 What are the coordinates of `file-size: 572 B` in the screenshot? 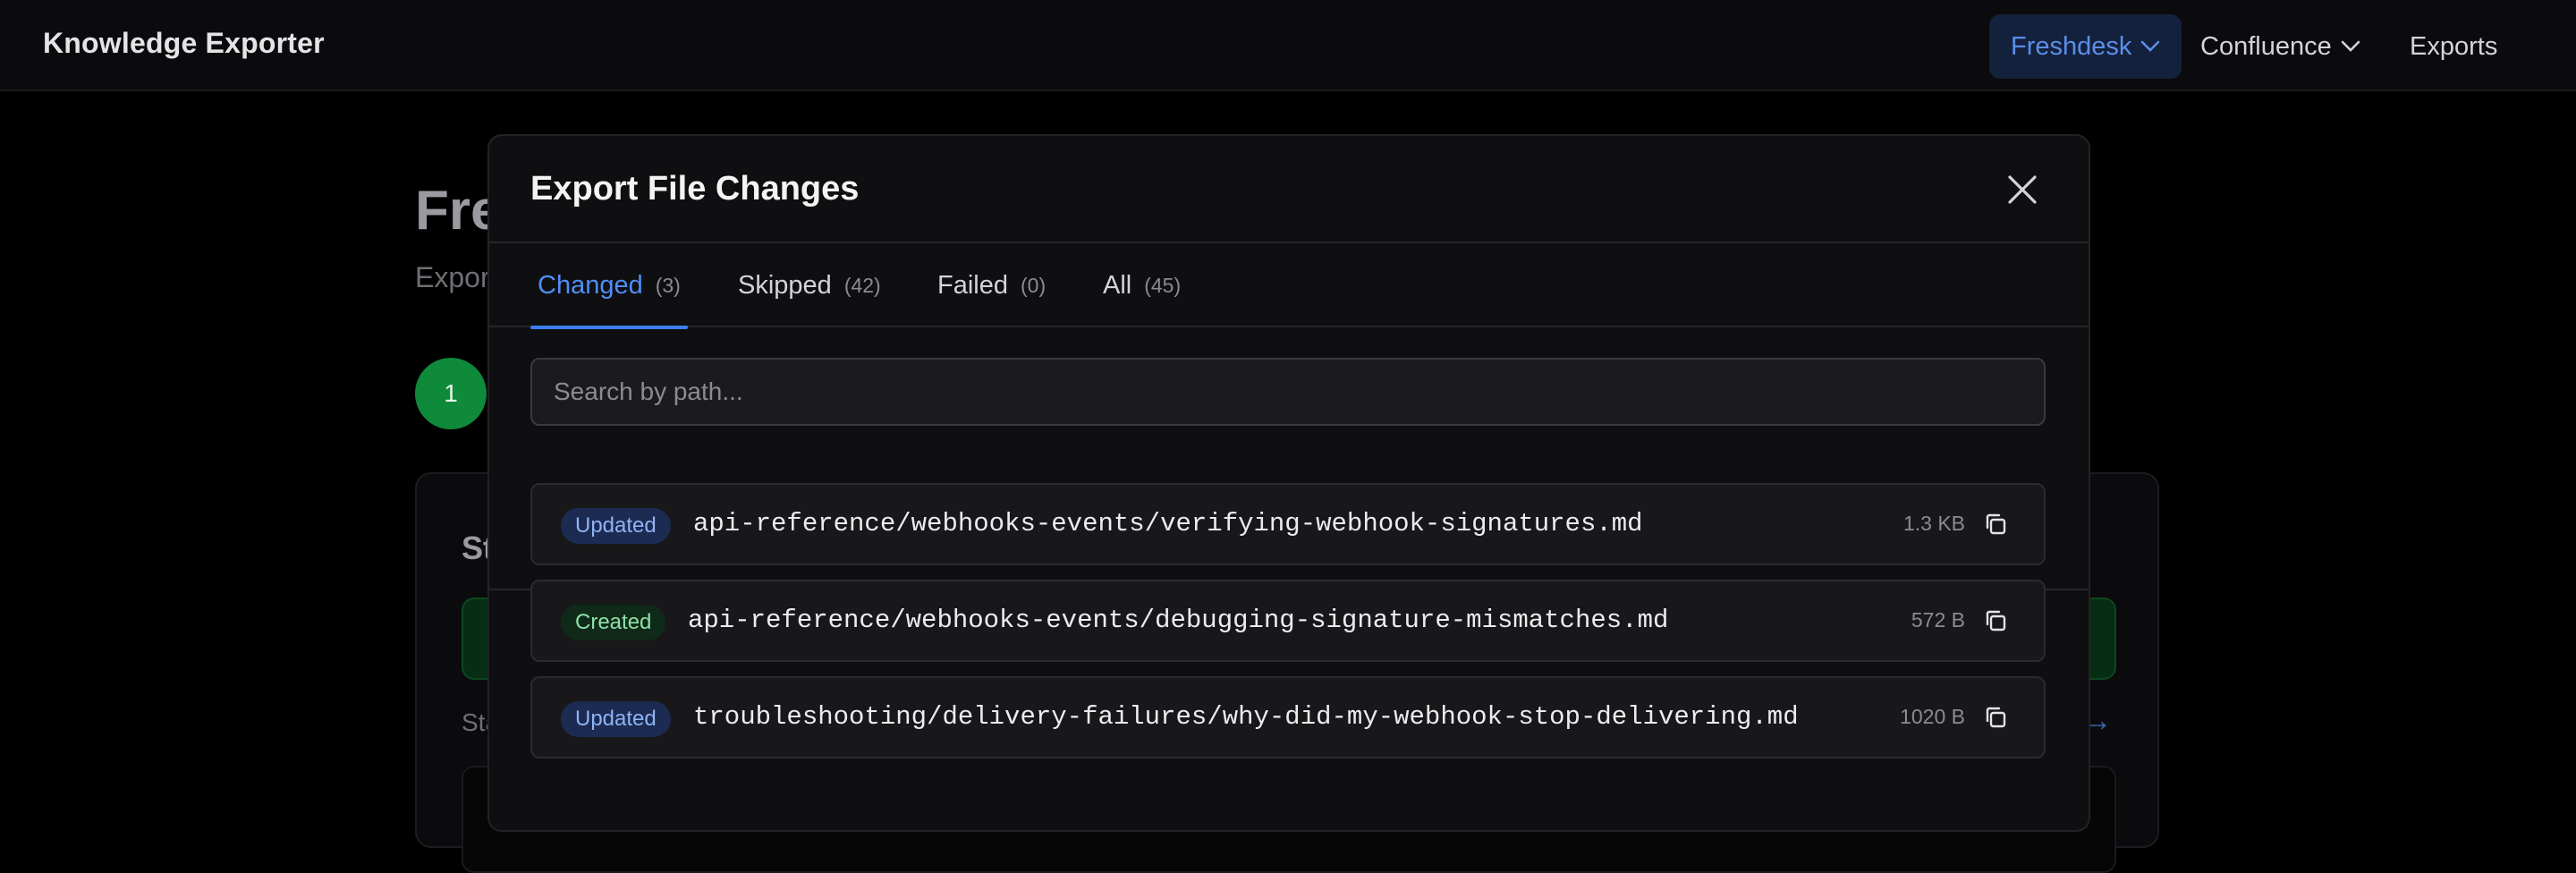 It's located at (1938, 619).